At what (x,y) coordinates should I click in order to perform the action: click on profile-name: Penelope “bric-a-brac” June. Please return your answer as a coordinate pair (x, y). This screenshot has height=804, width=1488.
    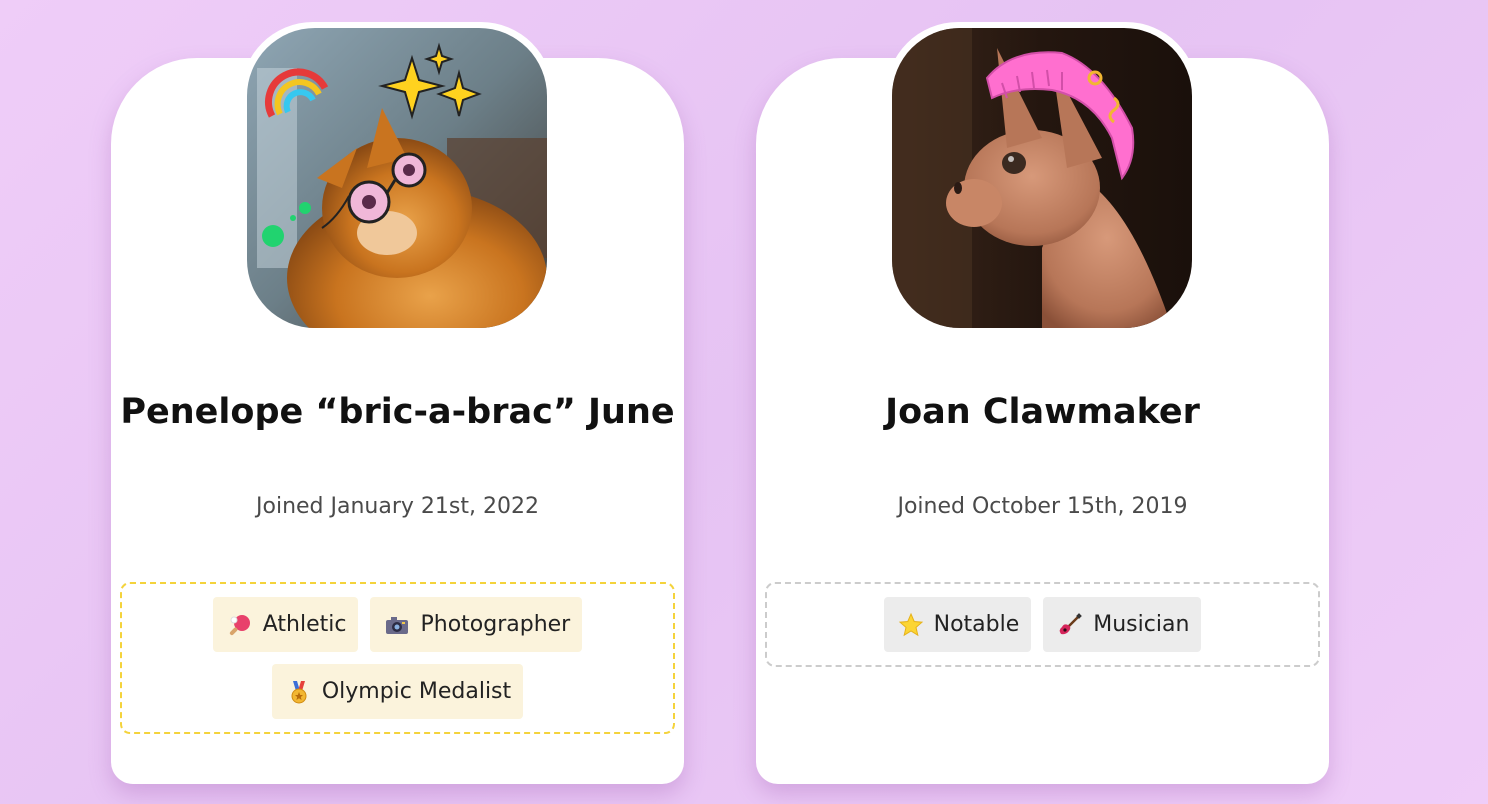
    Looking at the image, I should click on (397, 412).